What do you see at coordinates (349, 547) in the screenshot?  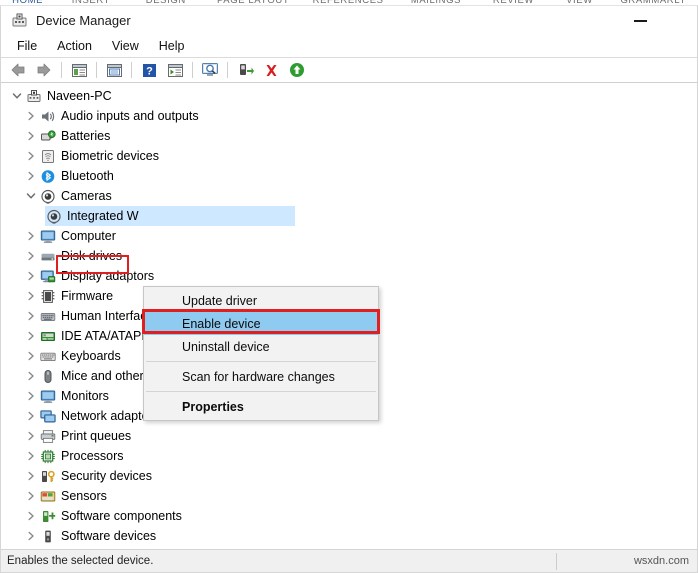 I see `tree-row: Sound, video and game controllers` at bounding box center [349, 547].